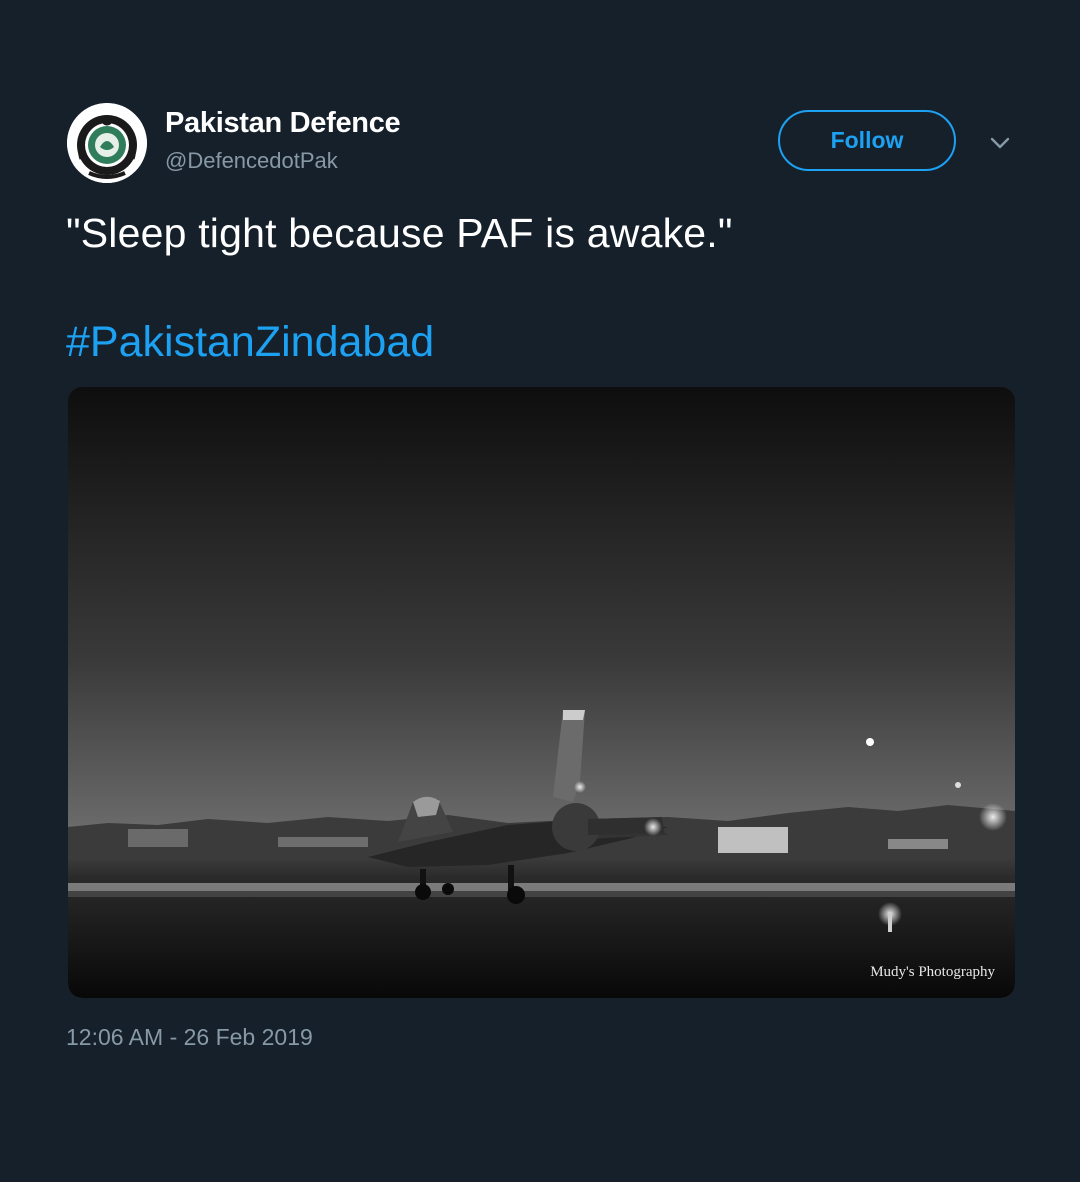 Image resolution: width=1080 pixels, height=1182 pixels. I want to click on author-display-name: Pakistan Defence, so click(283, 123).